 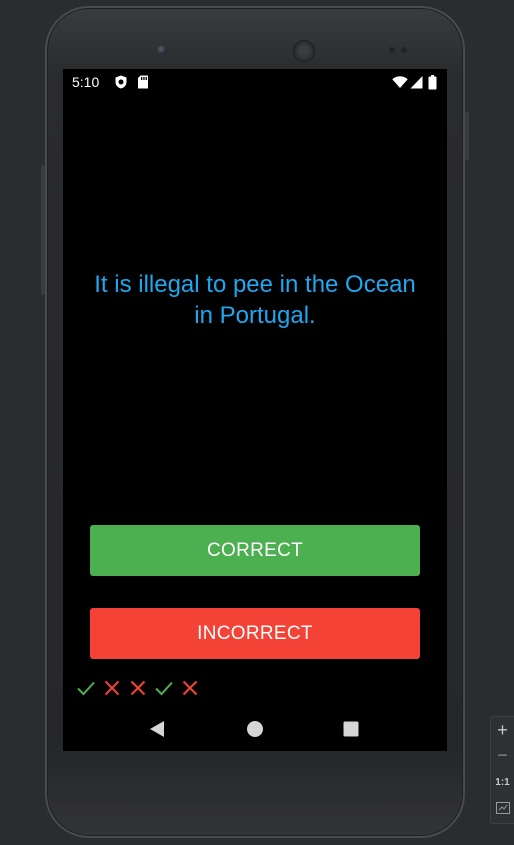 What do you see at coordinates (121, 82) in the screenshot?
I see `shield-icon` at bounding box center [121, 82].